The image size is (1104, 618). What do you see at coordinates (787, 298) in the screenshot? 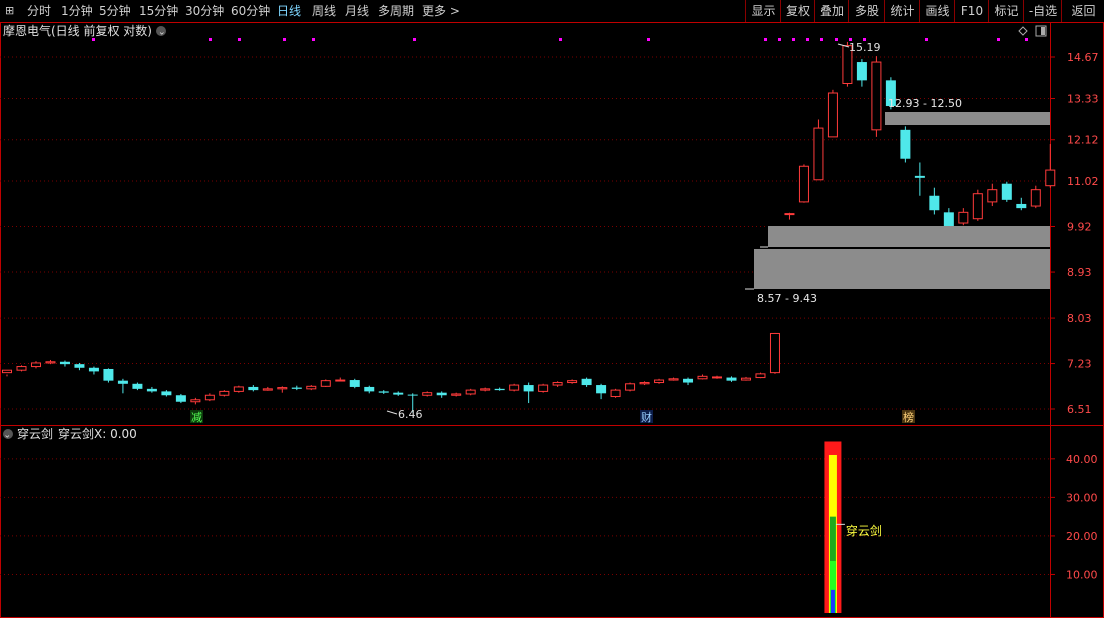
I see `zone-label: 8.57 - 9.43` at bounding box center [787, 298].